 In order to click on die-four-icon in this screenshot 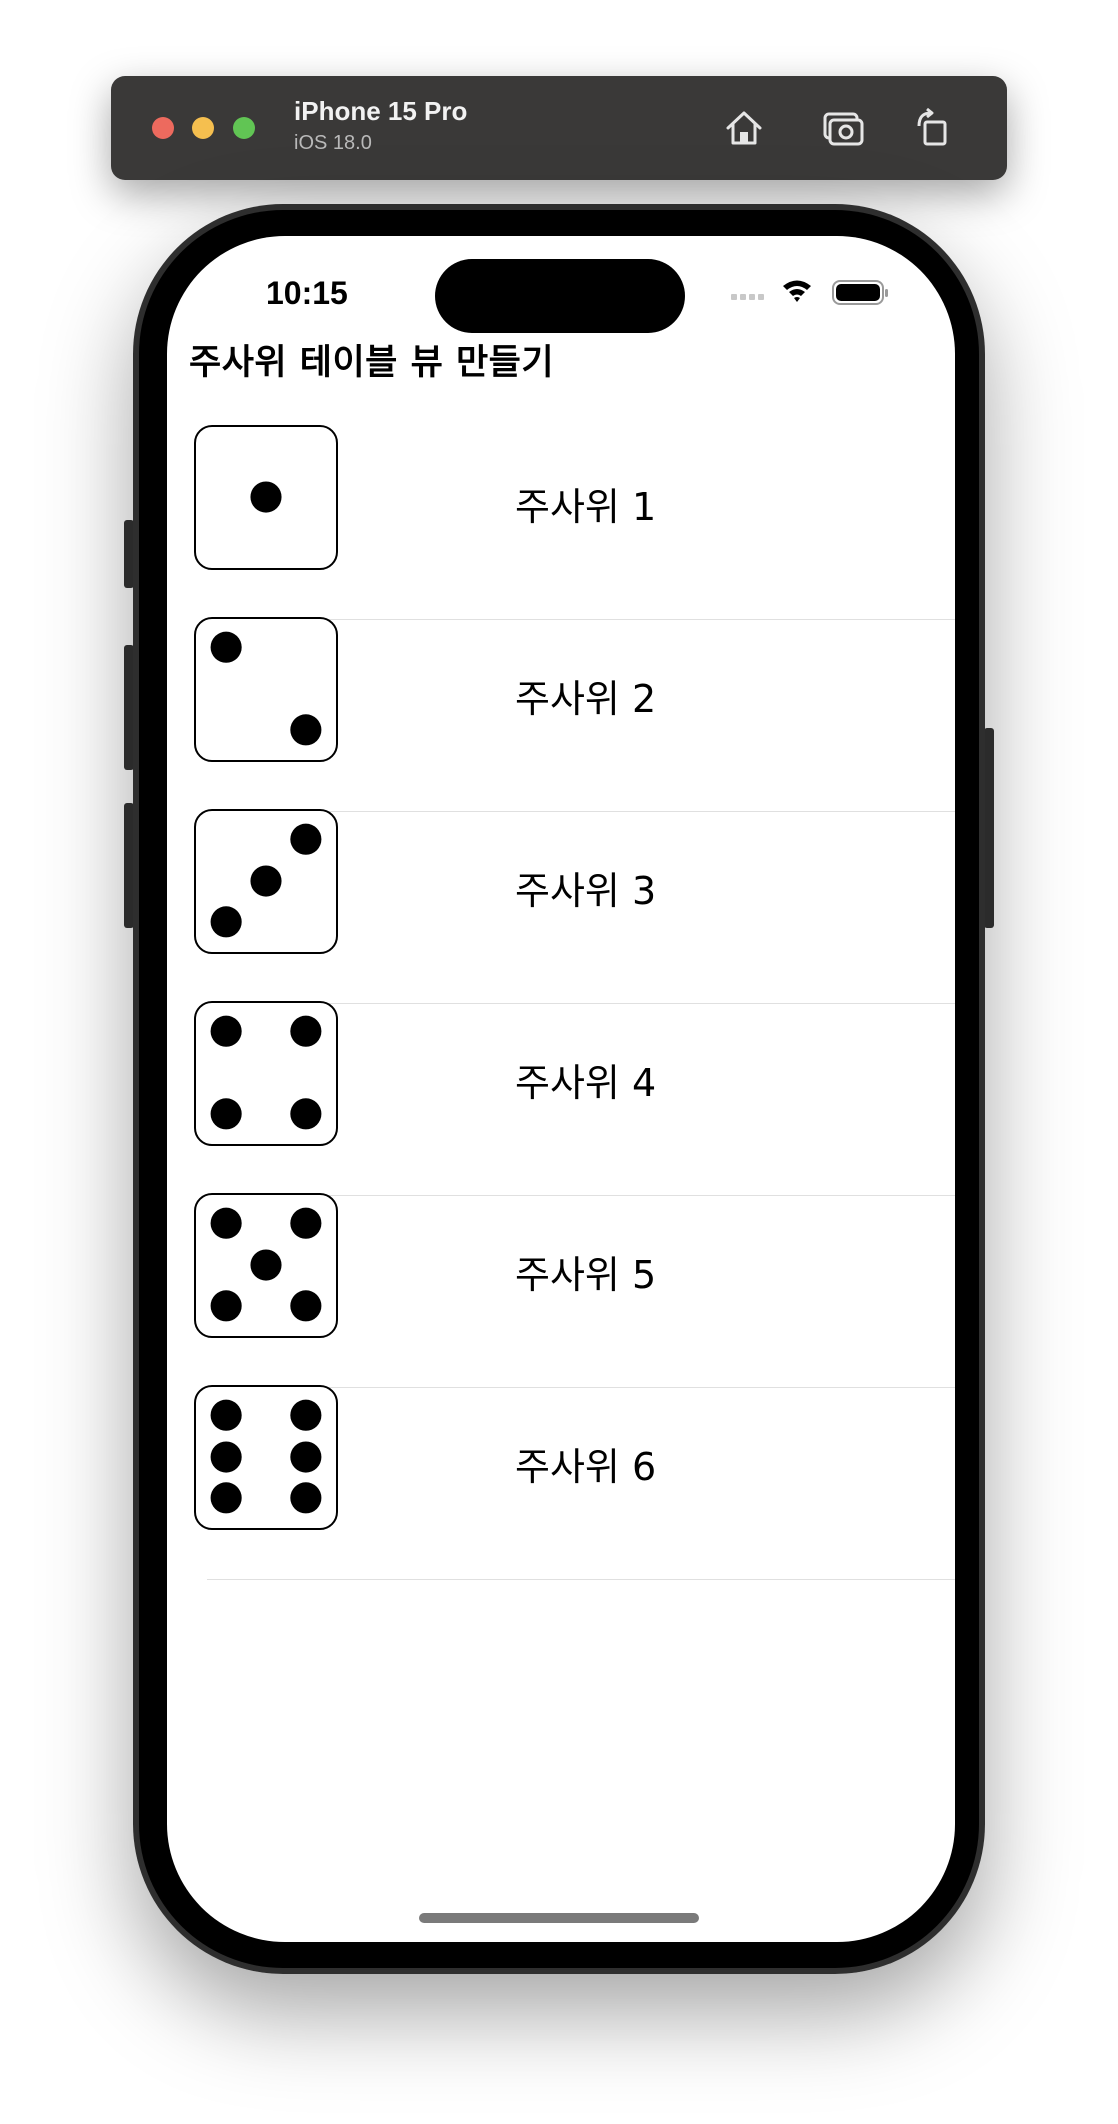, I will do `click(266, 1073)`.